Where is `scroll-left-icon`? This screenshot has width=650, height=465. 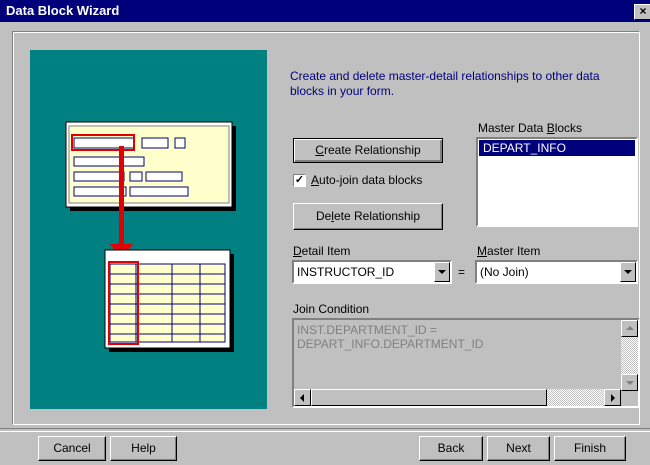
scroll-left-icon is located at coordinates (302, 397).